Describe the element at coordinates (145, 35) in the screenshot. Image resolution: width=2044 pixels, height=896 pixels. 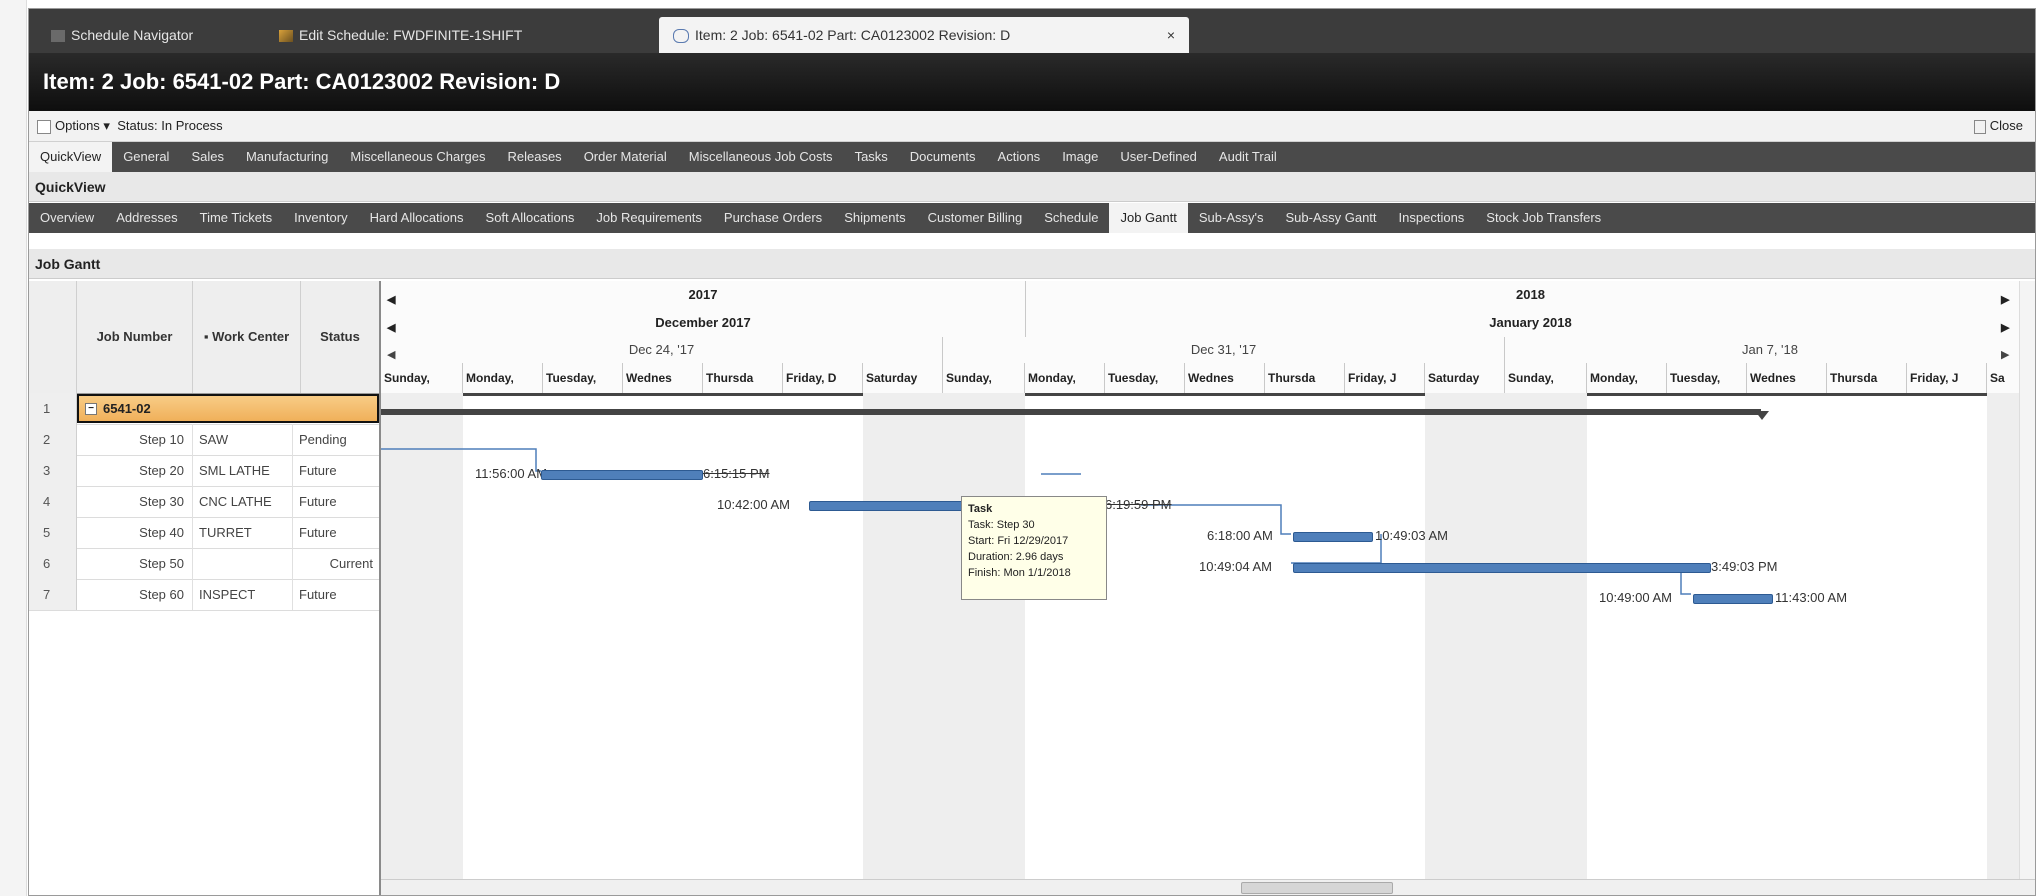
I see `doc-tab-schedule-navigator: Schedule Navigator` at that location.